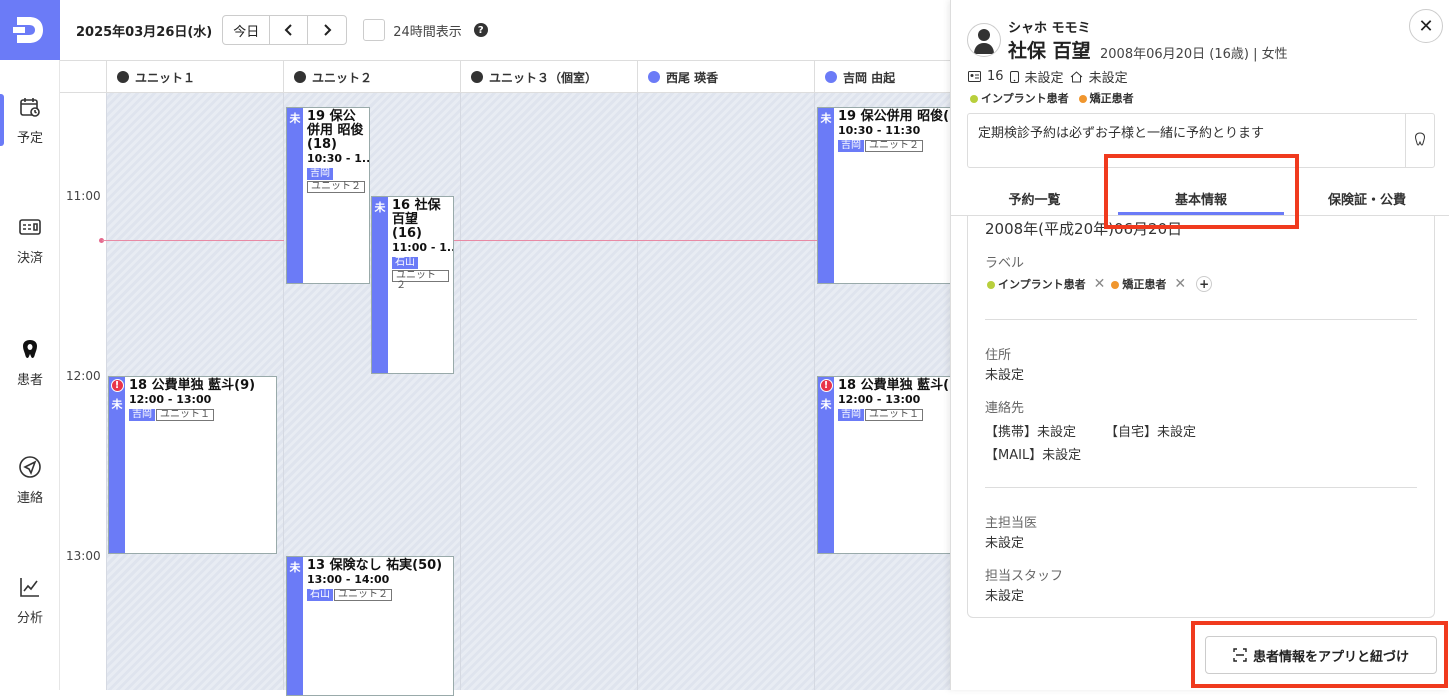 The width and height of the screenshot is (1449, 696). I want to click on sidebar-item-label: 連絡, so click(29, 498).